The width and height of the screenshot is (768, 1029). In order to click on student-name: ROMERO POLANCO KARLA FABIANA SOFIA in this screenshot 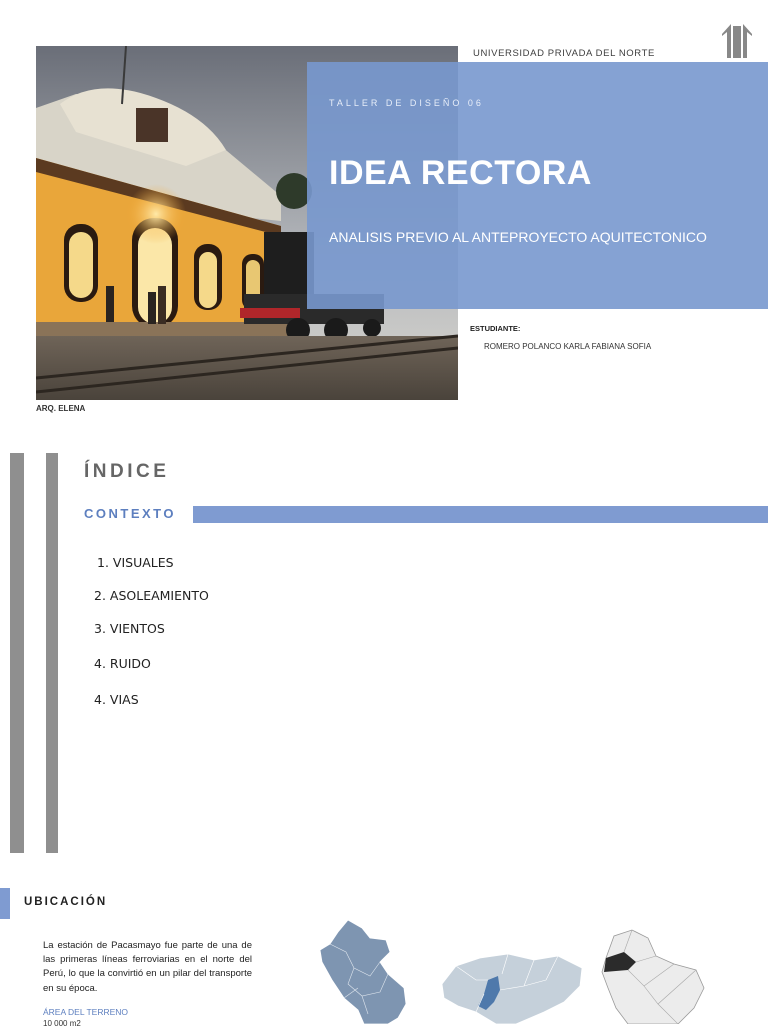, I will do `click(568, 346)`.